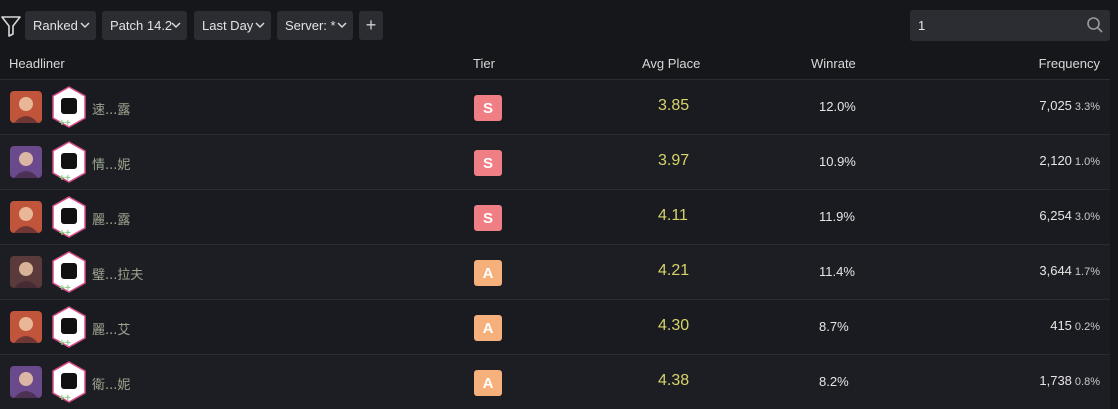 This screenshot has height=409, width=1118. I want to click on headliner-name: 情...妮, so click(111, 163).